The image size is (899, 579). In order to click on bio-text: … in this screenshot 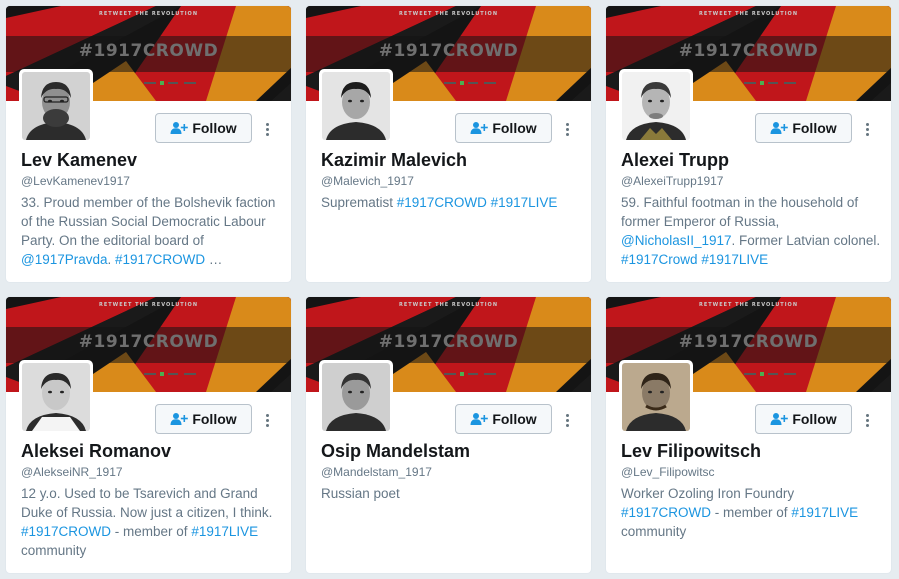, I will do `click(214, 259)`.